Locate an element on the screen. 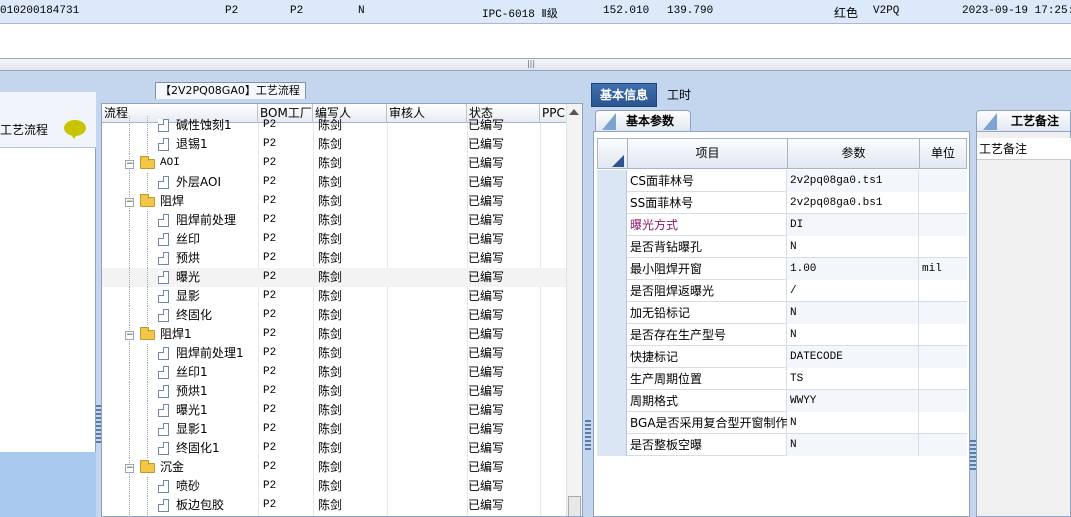  param-value: WWYY is located at coordinates (853, 401).